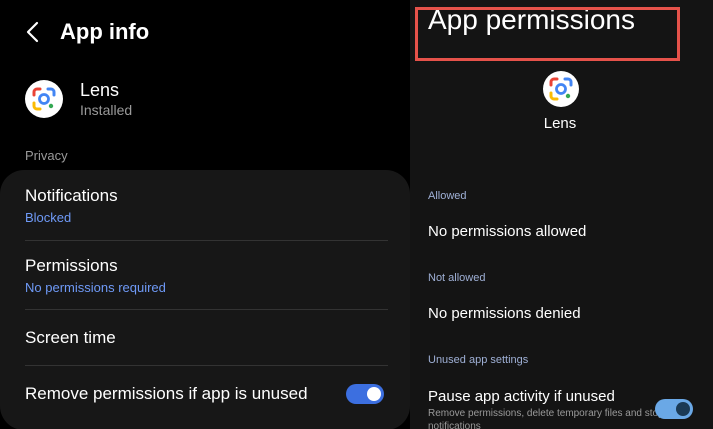 The image size is (713, 429). I want to click on section-header-allowed: Allowed, so click(447, 196).